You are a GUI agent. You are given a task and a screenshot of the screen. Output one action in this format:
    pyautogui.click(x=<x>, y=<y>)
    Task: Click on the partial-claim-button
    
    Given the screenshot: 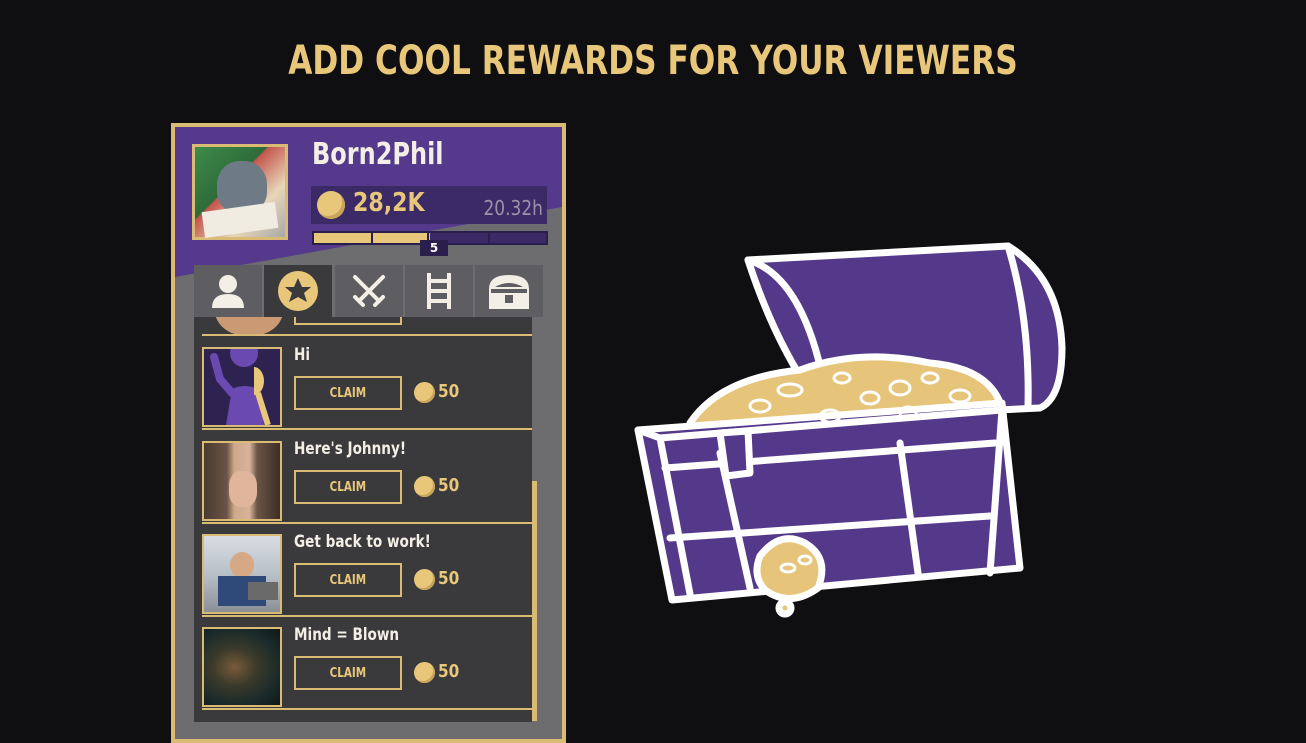 What is the action you would take?
    pyautogui.click(x=348, y=321)
    